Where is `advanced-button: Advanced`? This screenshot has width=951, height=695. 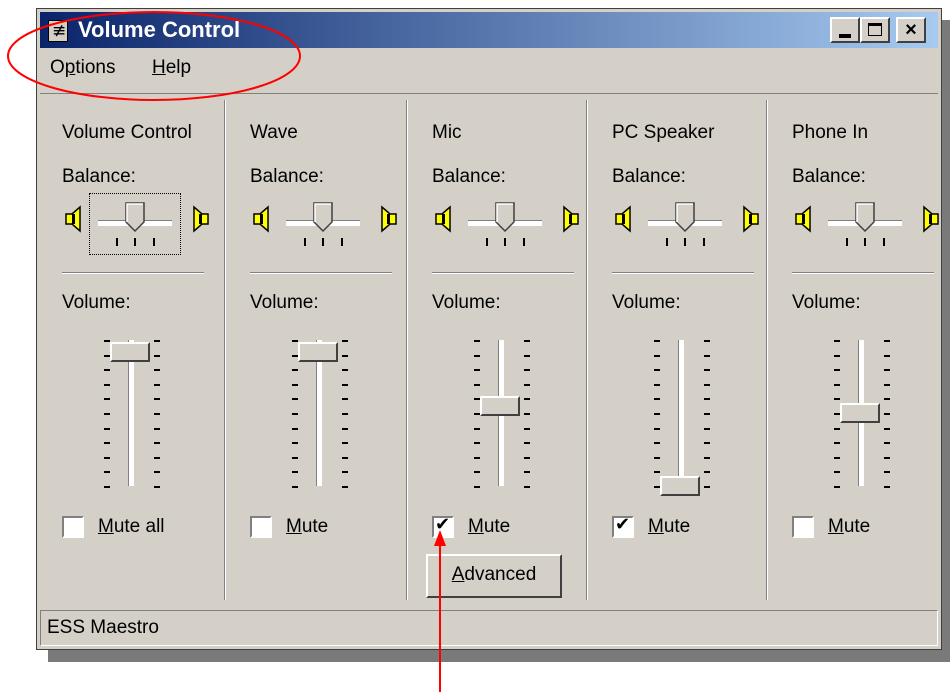
advanced-button: Advanced is located at coordinates (494, 576).